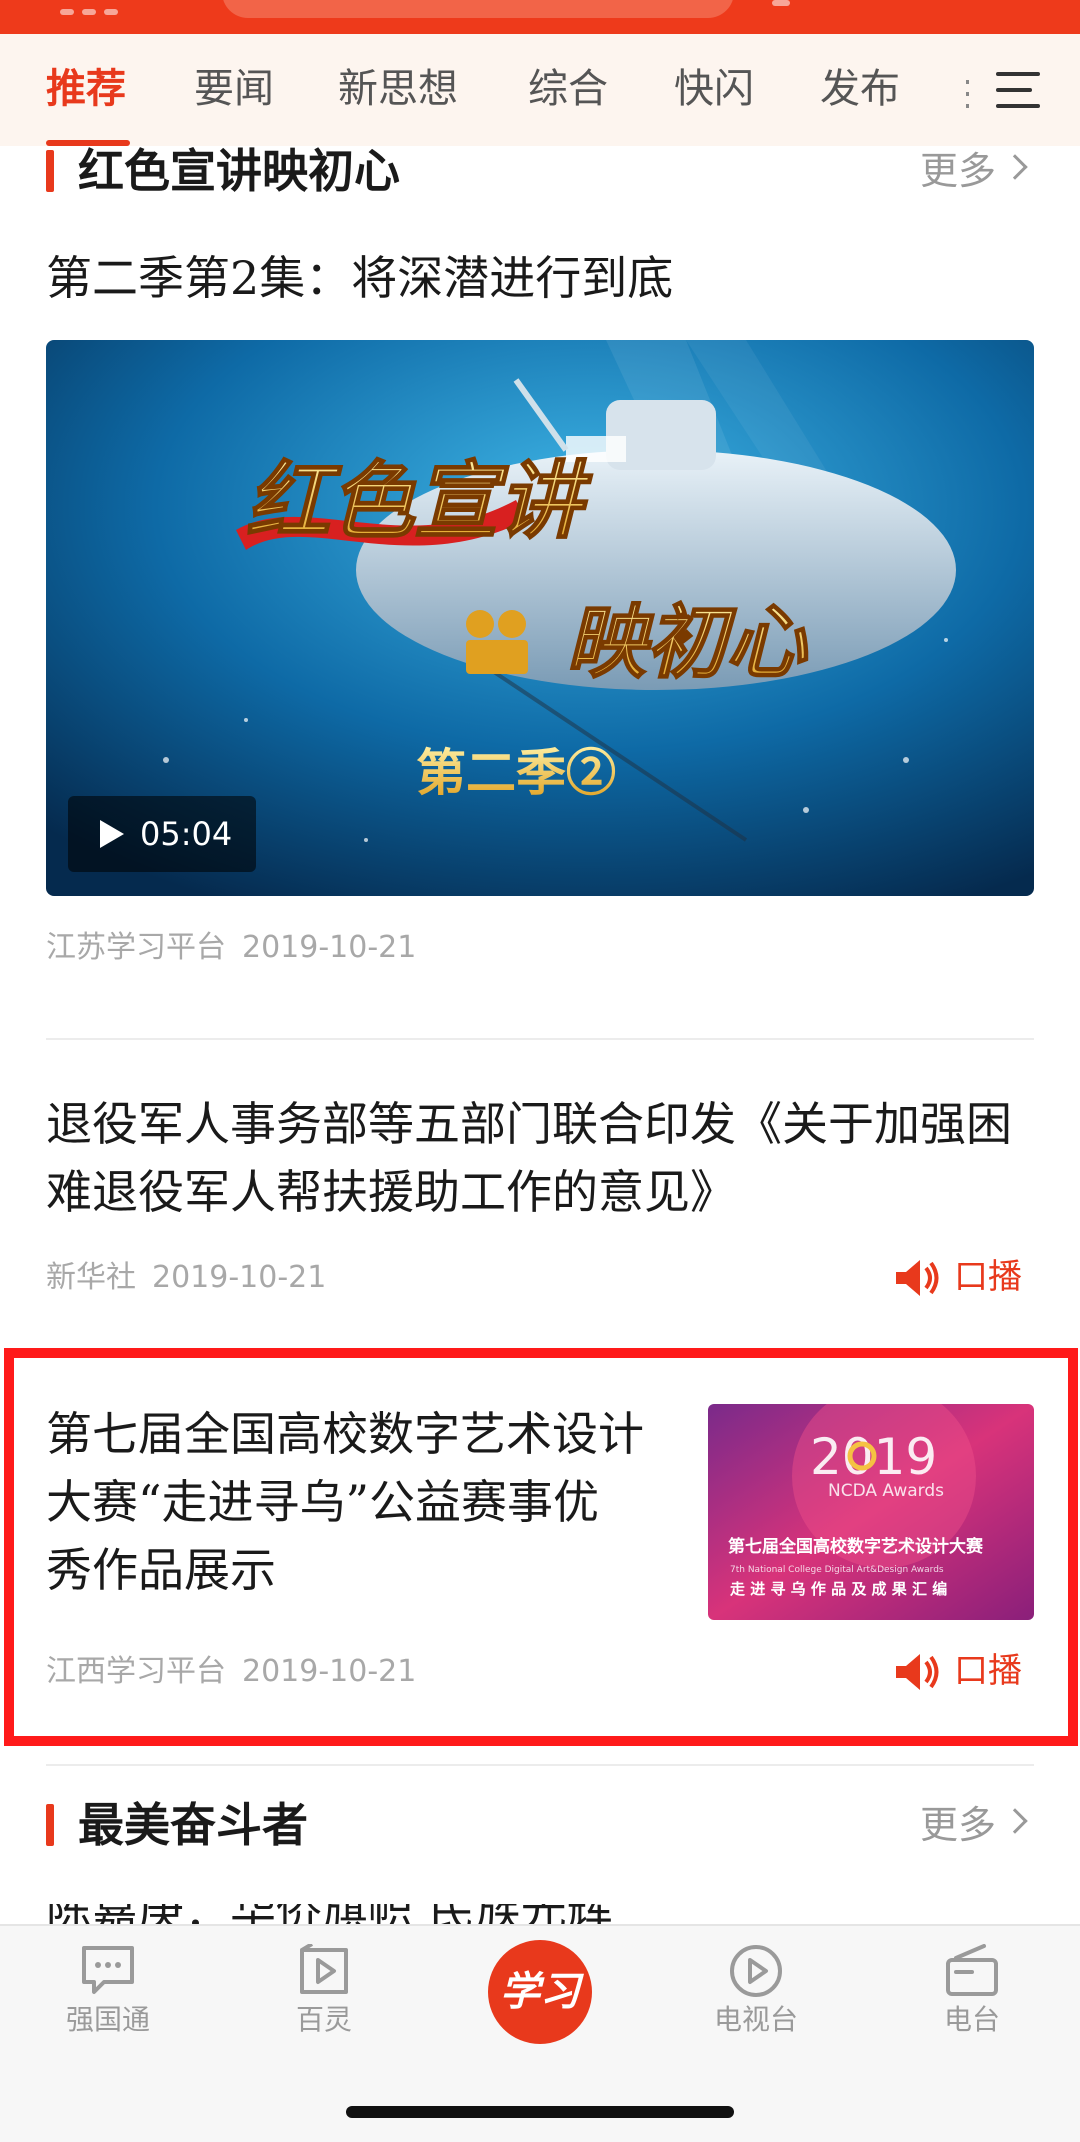  Describe the element at coordinates (856, 1546) in the screenshot. I see `thumb-line1: 第七届全国高校数字艺术设计大赛` at that location.